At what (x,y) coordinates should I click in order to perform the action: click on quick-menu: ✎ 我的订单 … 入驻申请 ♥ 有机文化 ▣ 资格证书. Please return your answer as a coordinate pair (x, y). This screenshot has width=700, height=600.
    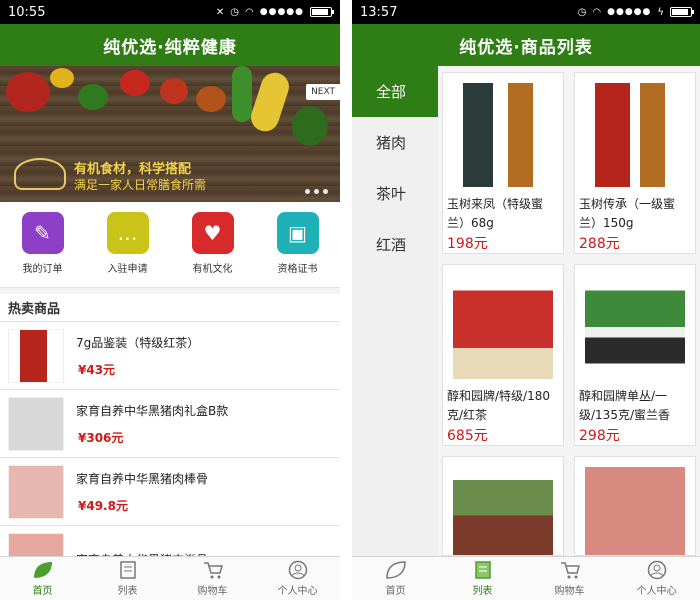
    Looking at the image, I should click on (170, 245).